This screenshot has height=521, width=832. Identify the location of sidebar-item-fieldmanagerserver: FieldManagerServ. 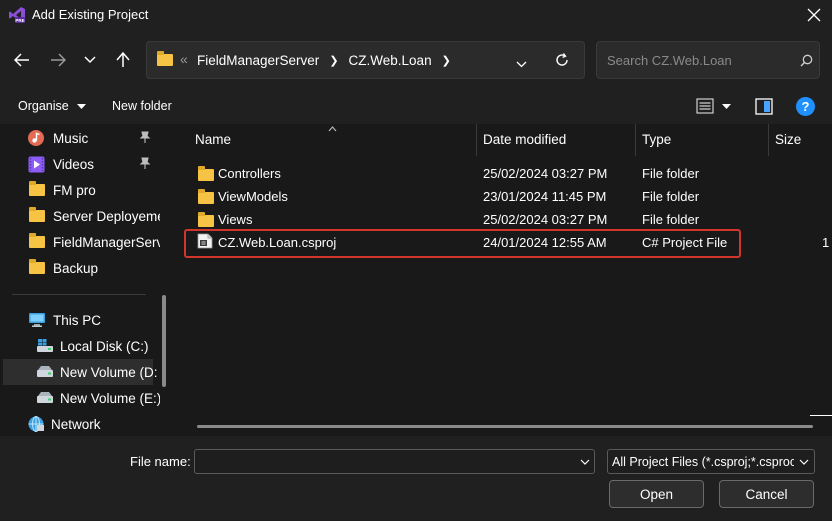
(80, 242).